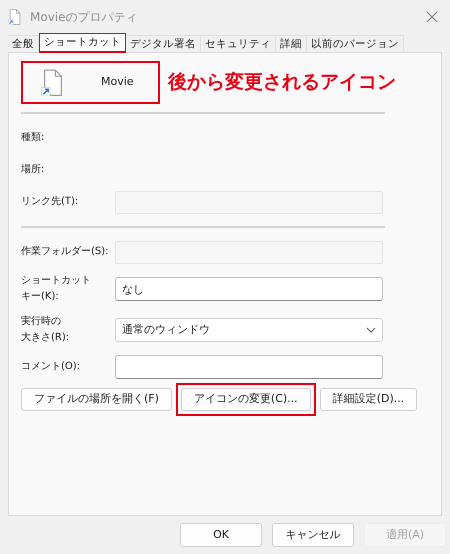 The image size is (450, 554). Describe the element at coordinates (56, 281) in the screenshot. I see `field-label: ショートカット` at that location.